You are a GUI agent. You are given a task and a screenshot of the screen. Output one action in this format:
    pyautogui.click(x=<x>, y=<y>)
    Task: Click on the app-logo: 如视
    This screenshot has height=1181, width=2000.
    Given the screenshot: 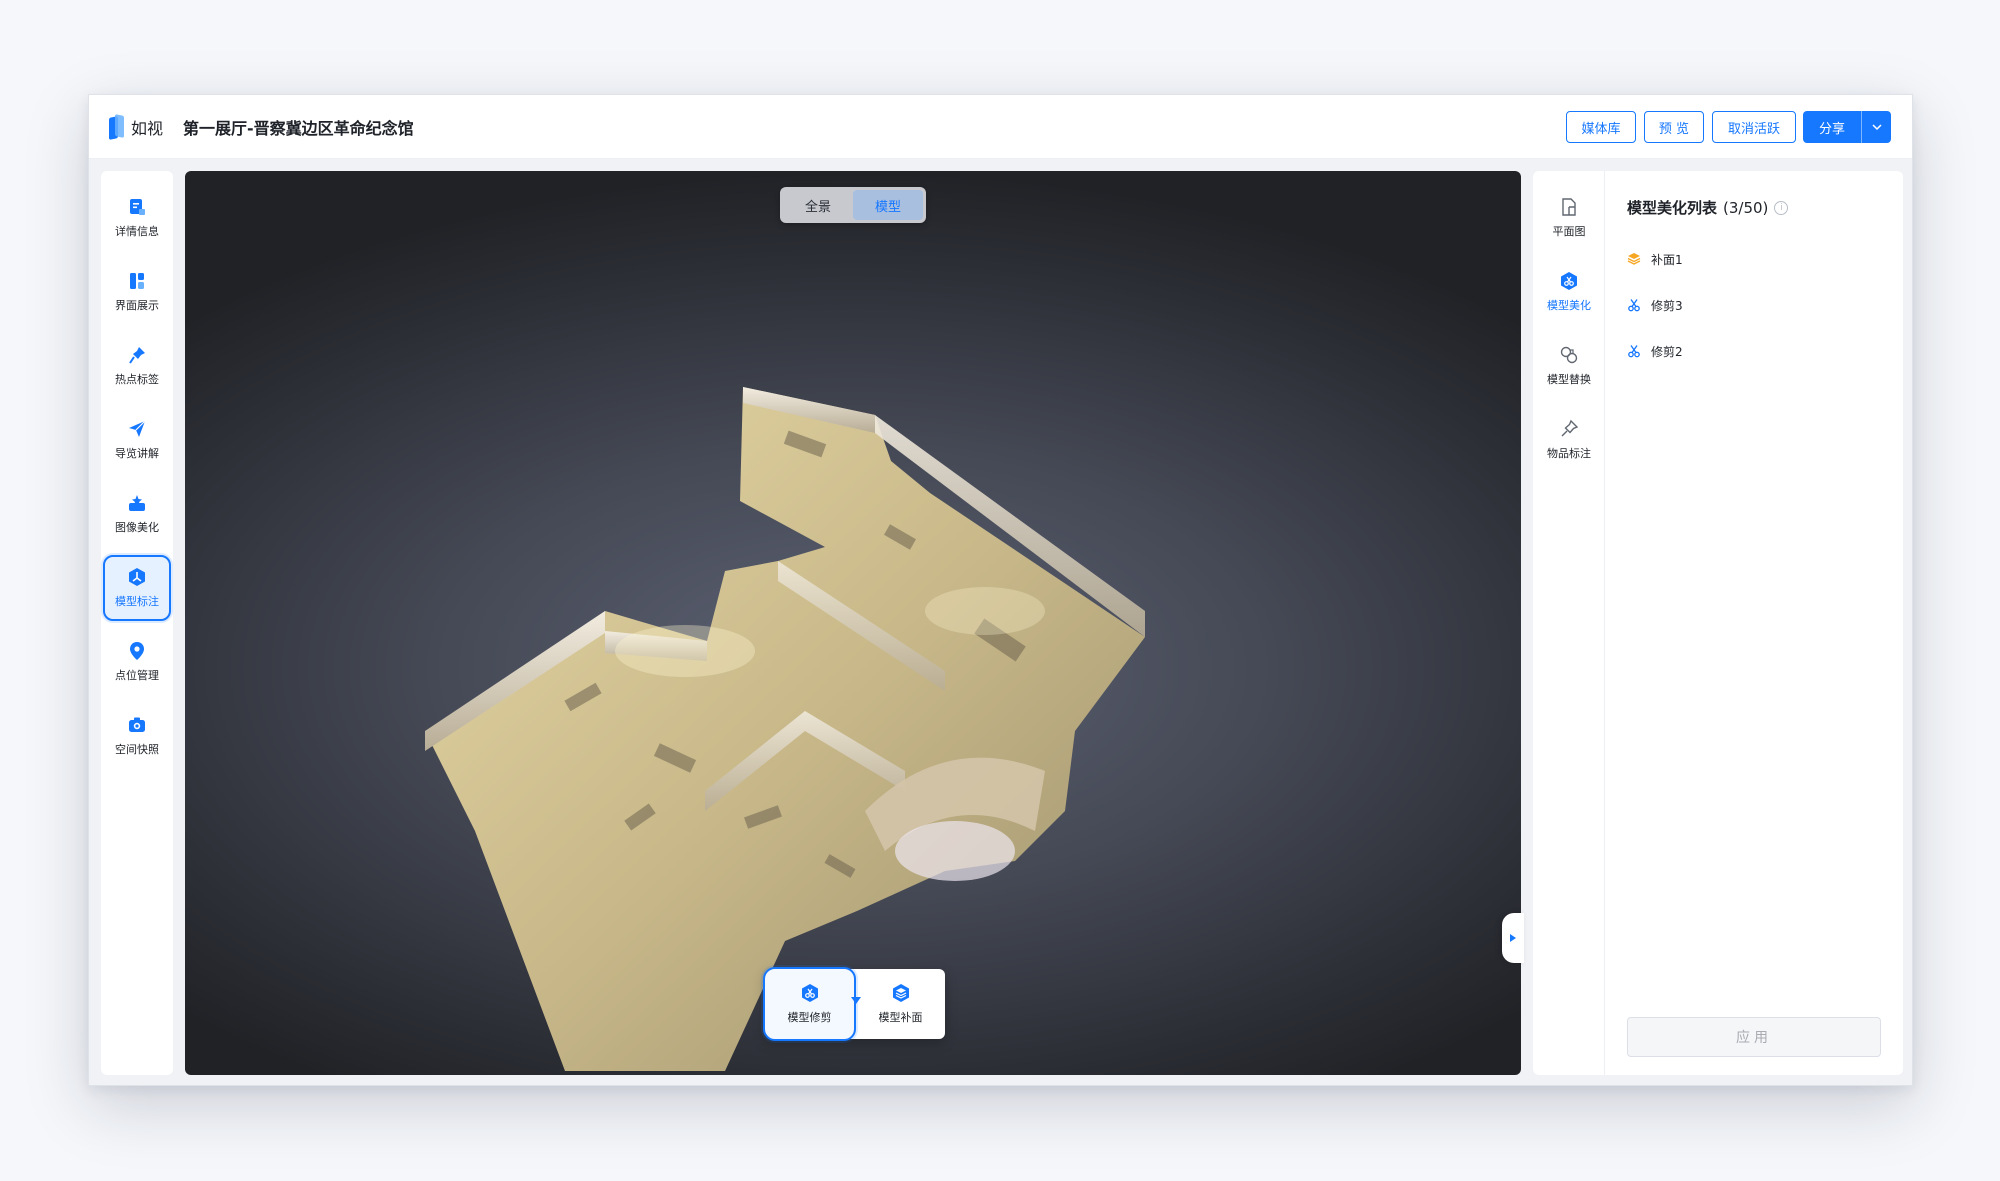 What is the action you would take?
    pyautogui.click(x=136, y=127)
    